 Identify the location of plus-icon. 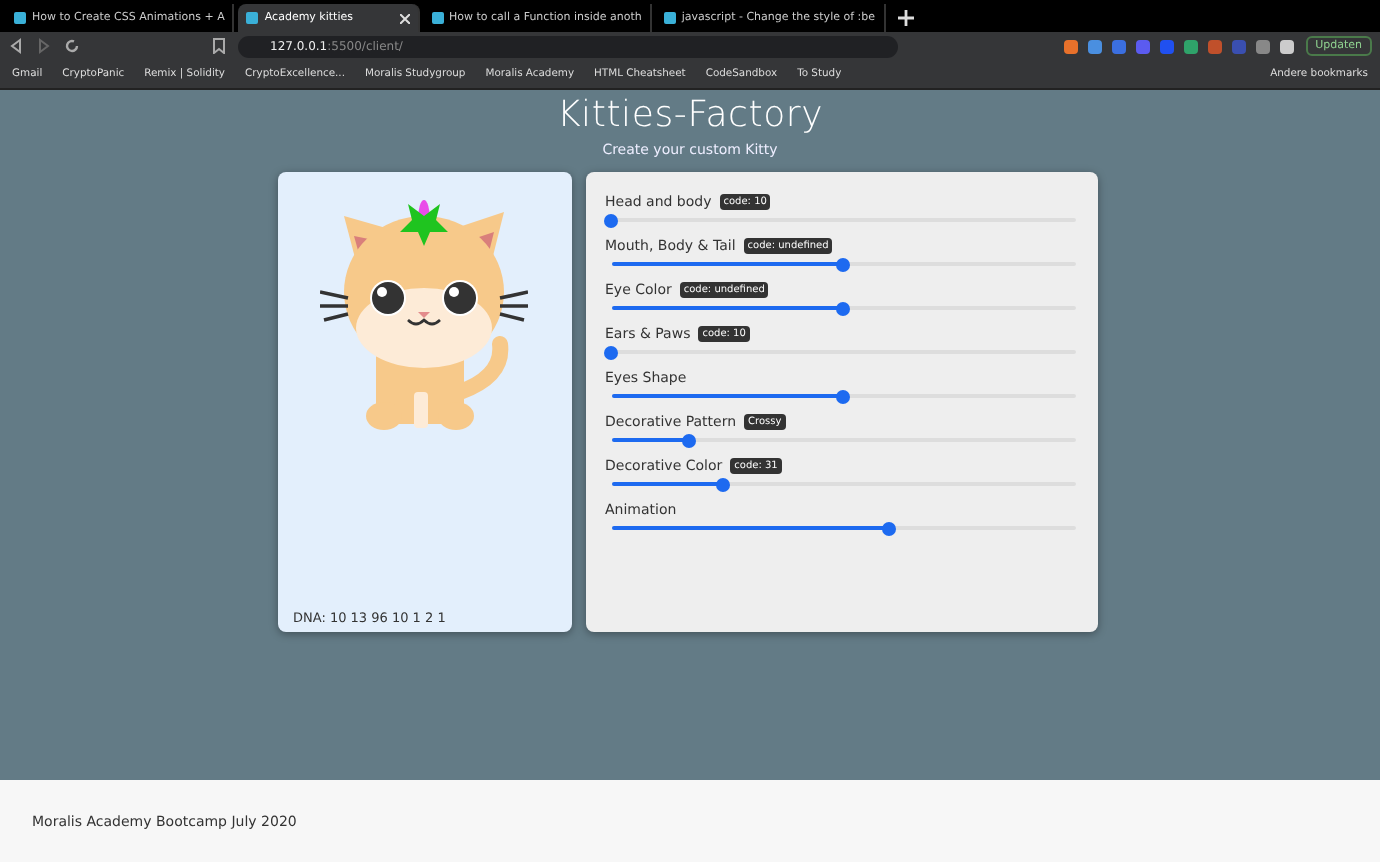
(905, 18).